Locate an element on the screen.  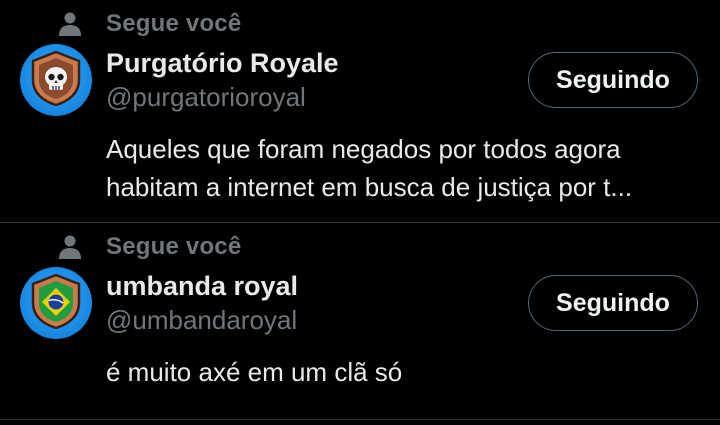
display-name: umbanda royal is located at coordinates (202, 286).